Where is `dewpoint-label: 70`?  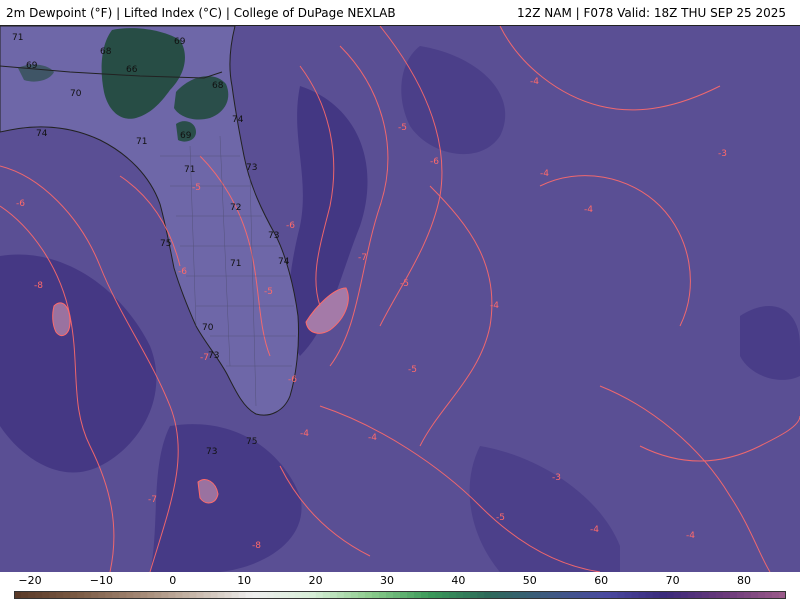 dewpoint-label: 70 is located at coordinates (76, 94).